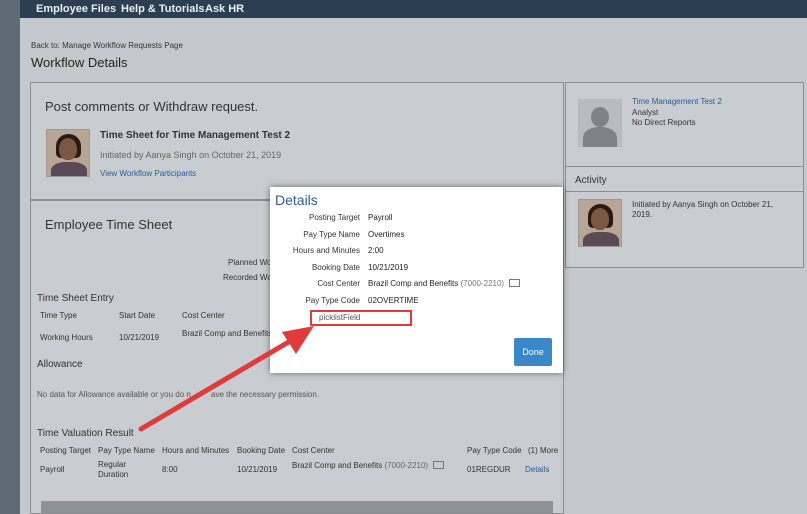  What do you see at coordinates (600, 223) in the screenshot?
I see `activity-avatar` at bounding box center [600, 223].